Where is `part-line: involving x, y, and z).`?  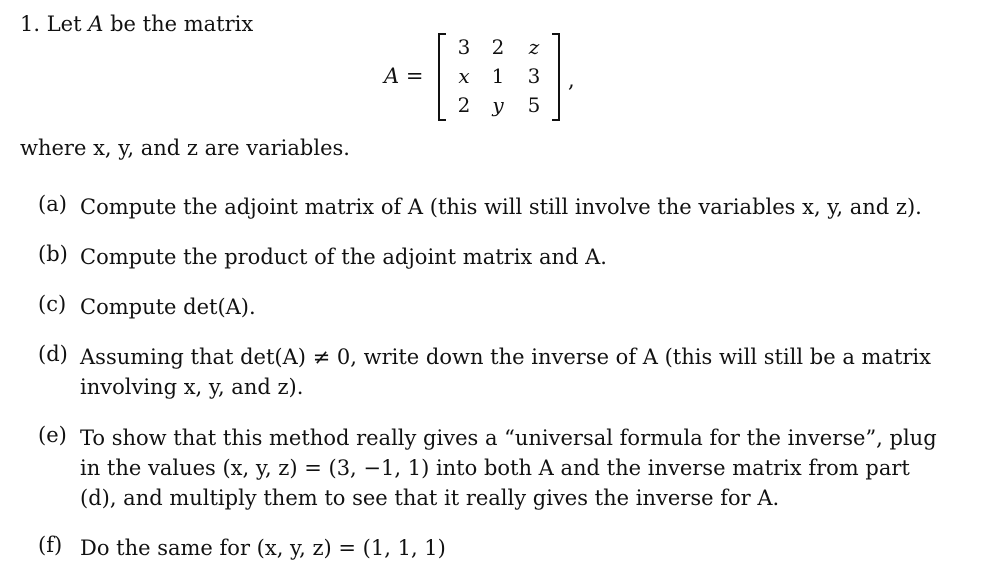
part-line: involving x, y, and z). is located at coordinates (192, 387).